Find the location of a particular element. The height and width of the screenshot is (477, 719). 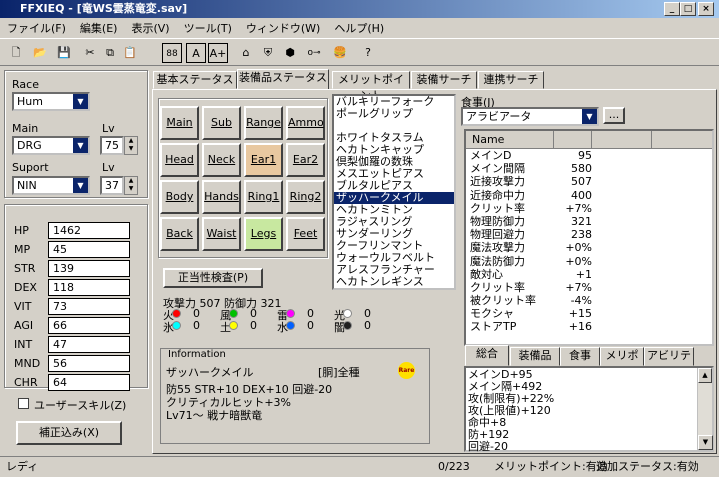

tab-equipment-search: 装備サーチ is located at coordinates (444, 80).